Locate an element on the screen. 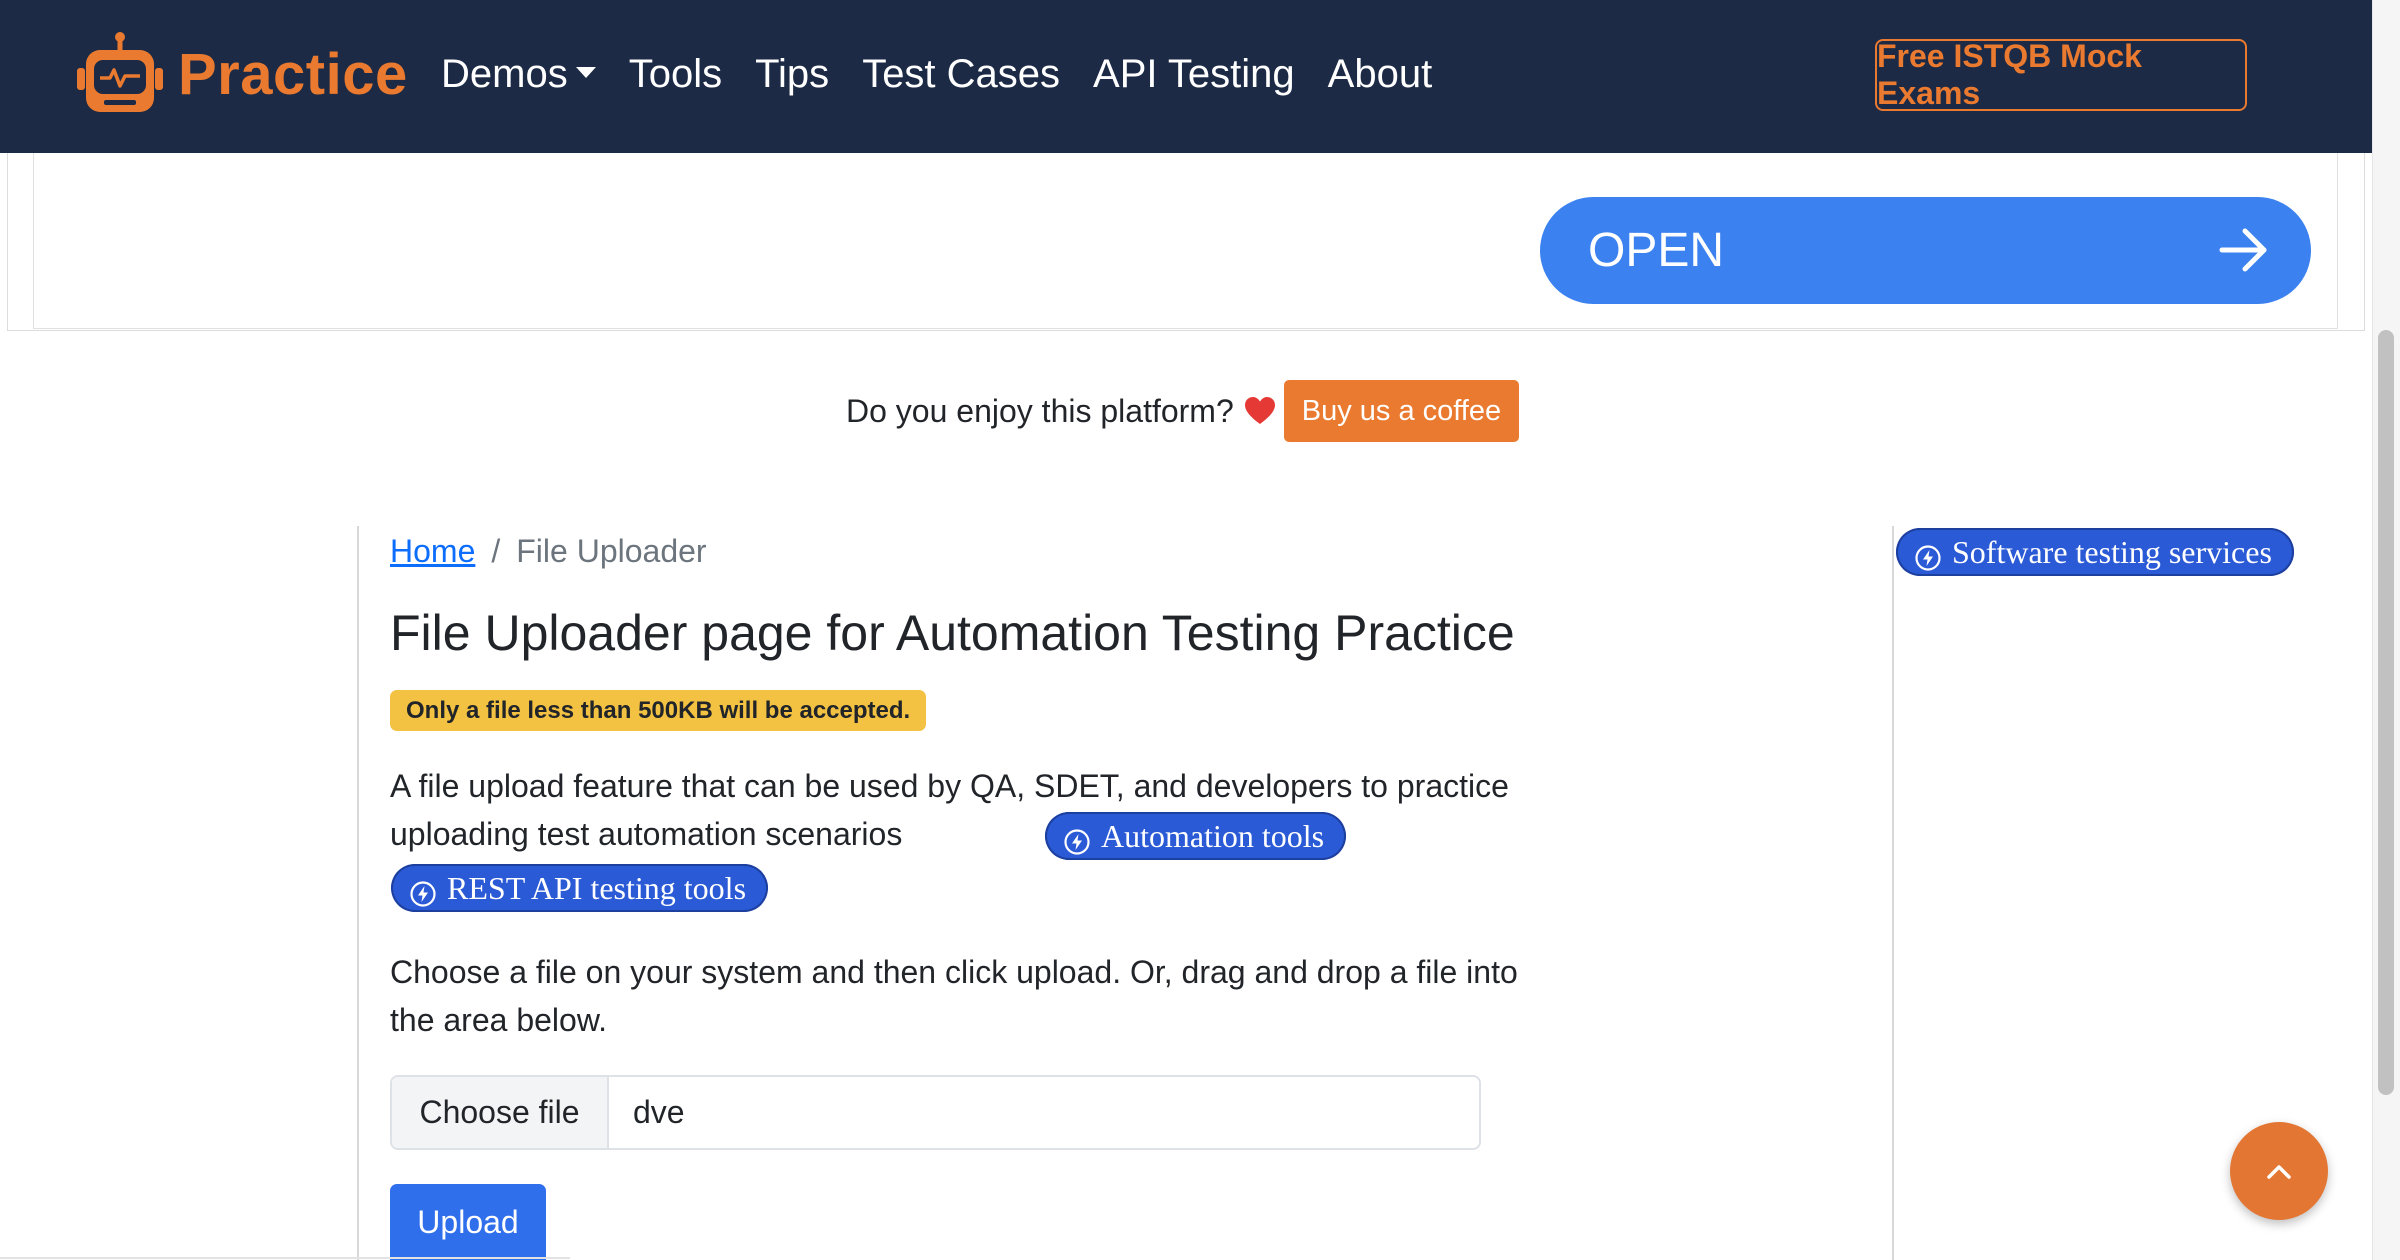 This screenshot has width=2400, height=1260. caret-down-icon is located at coordinates (585, 72).